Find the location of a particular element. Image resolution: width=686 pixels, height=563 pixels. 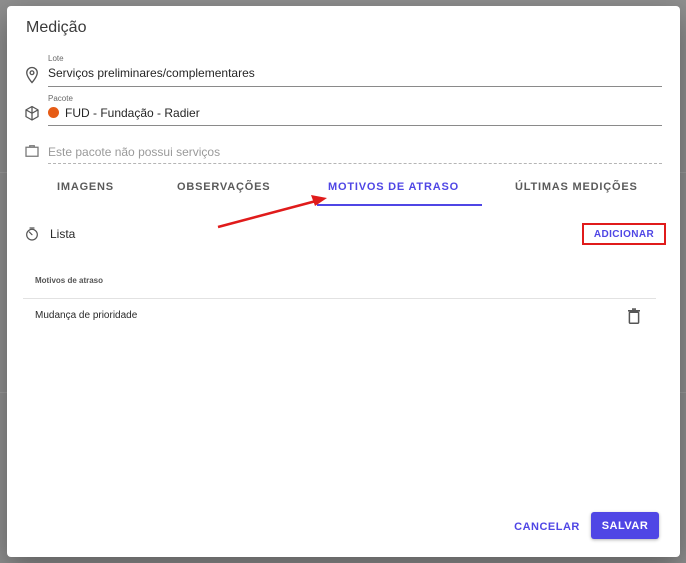

status-dot is located at coordinates (53, 112).